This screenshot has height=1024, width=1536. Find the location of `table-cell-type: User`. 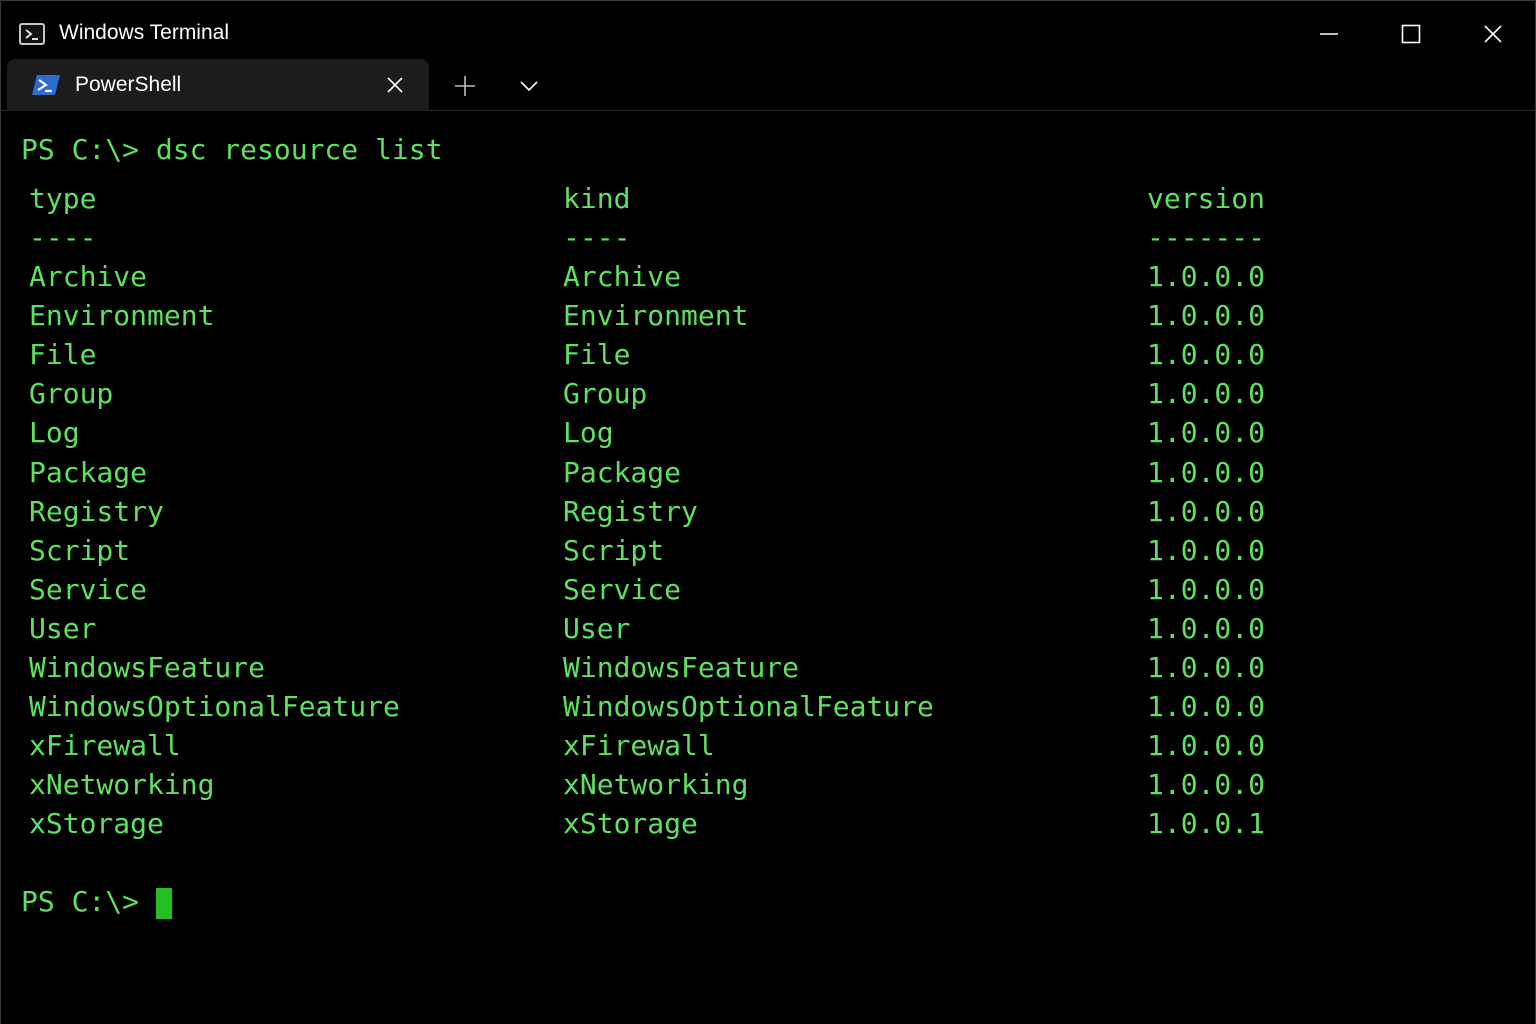

table-cell-type: User is located at coordinates (63, 628).